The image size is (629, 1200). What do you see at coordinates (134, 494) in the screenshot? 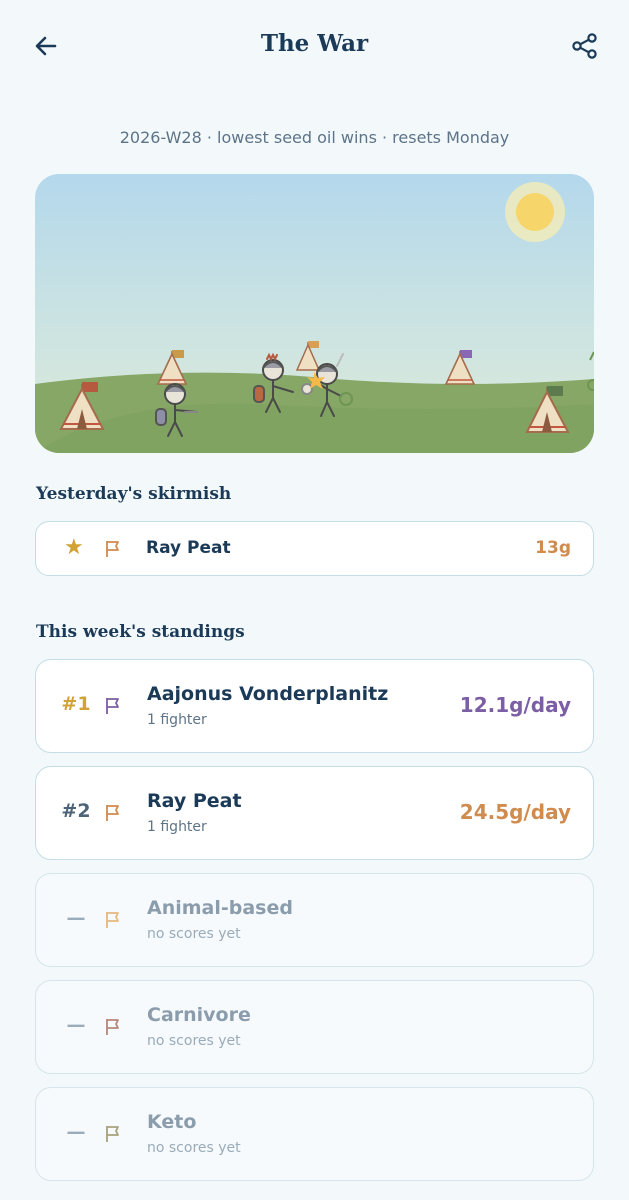
I see `yesterday-heading: Yesterday's skirmish` at bounding box center [134, 494].